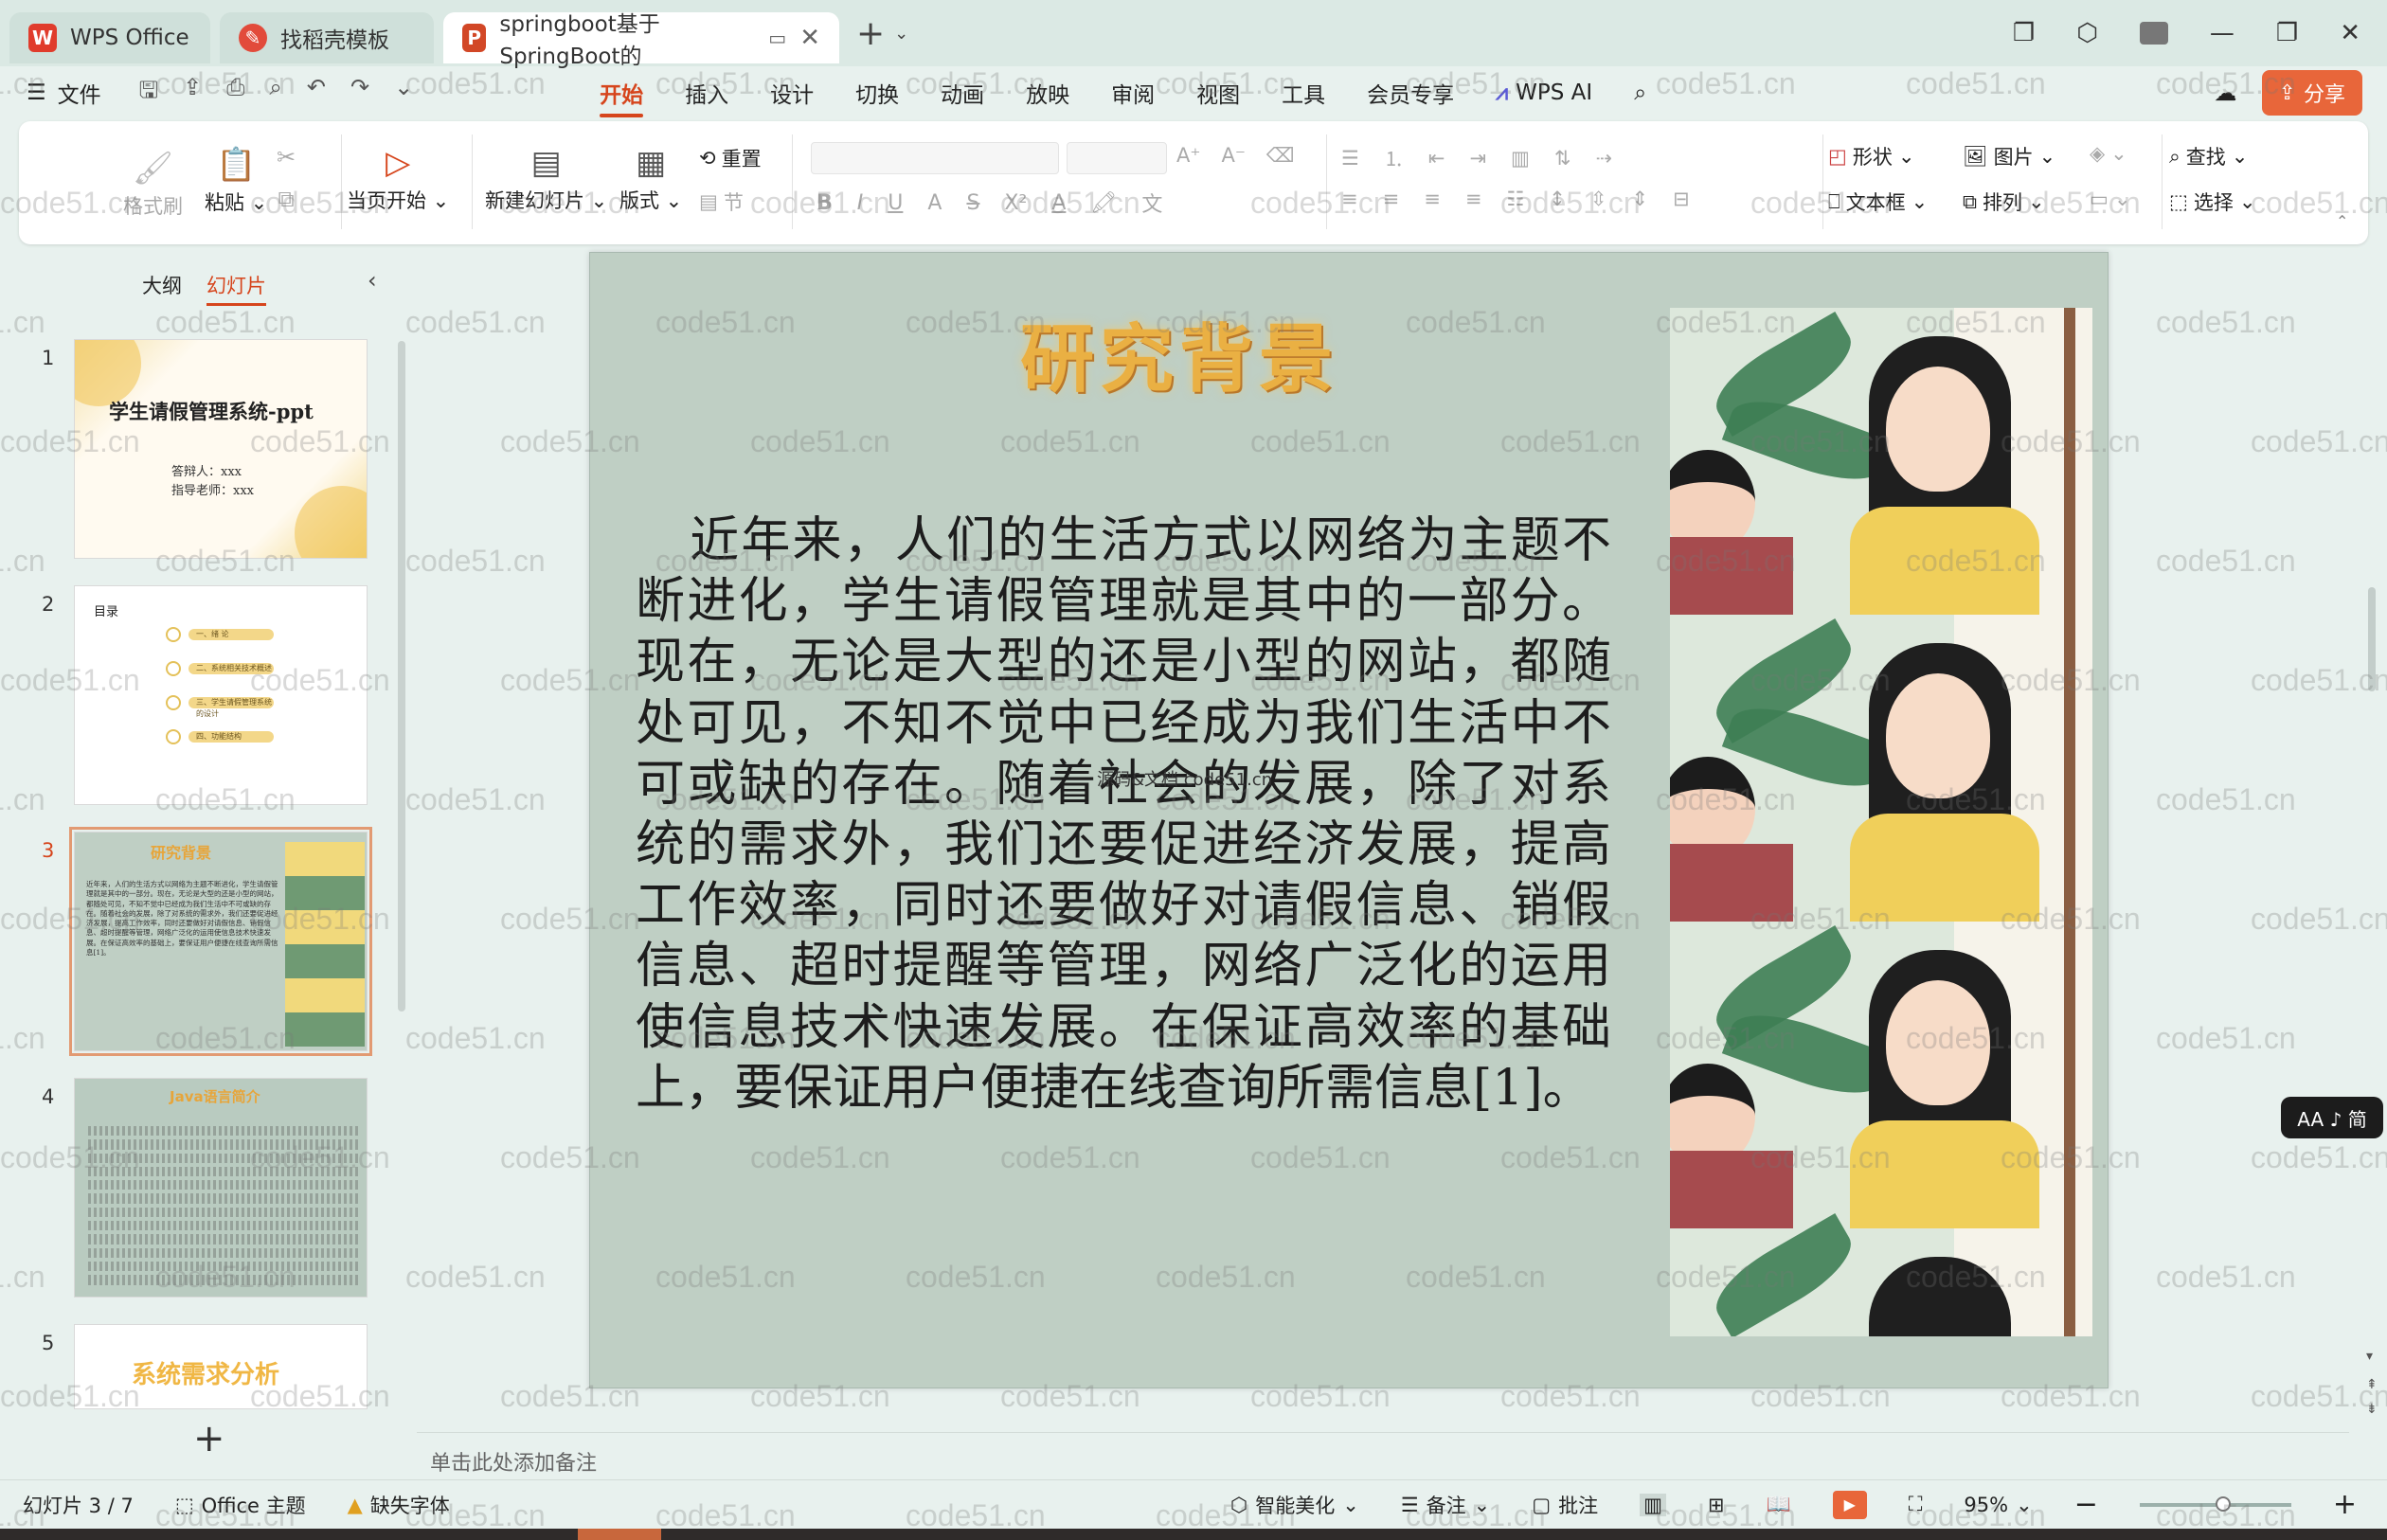 This screenshot has width=2387, height=1540. Describe the element at coordinates (2372, 1384) in the screenshot. I see `prev-slide-icon: ⇞` at that location.